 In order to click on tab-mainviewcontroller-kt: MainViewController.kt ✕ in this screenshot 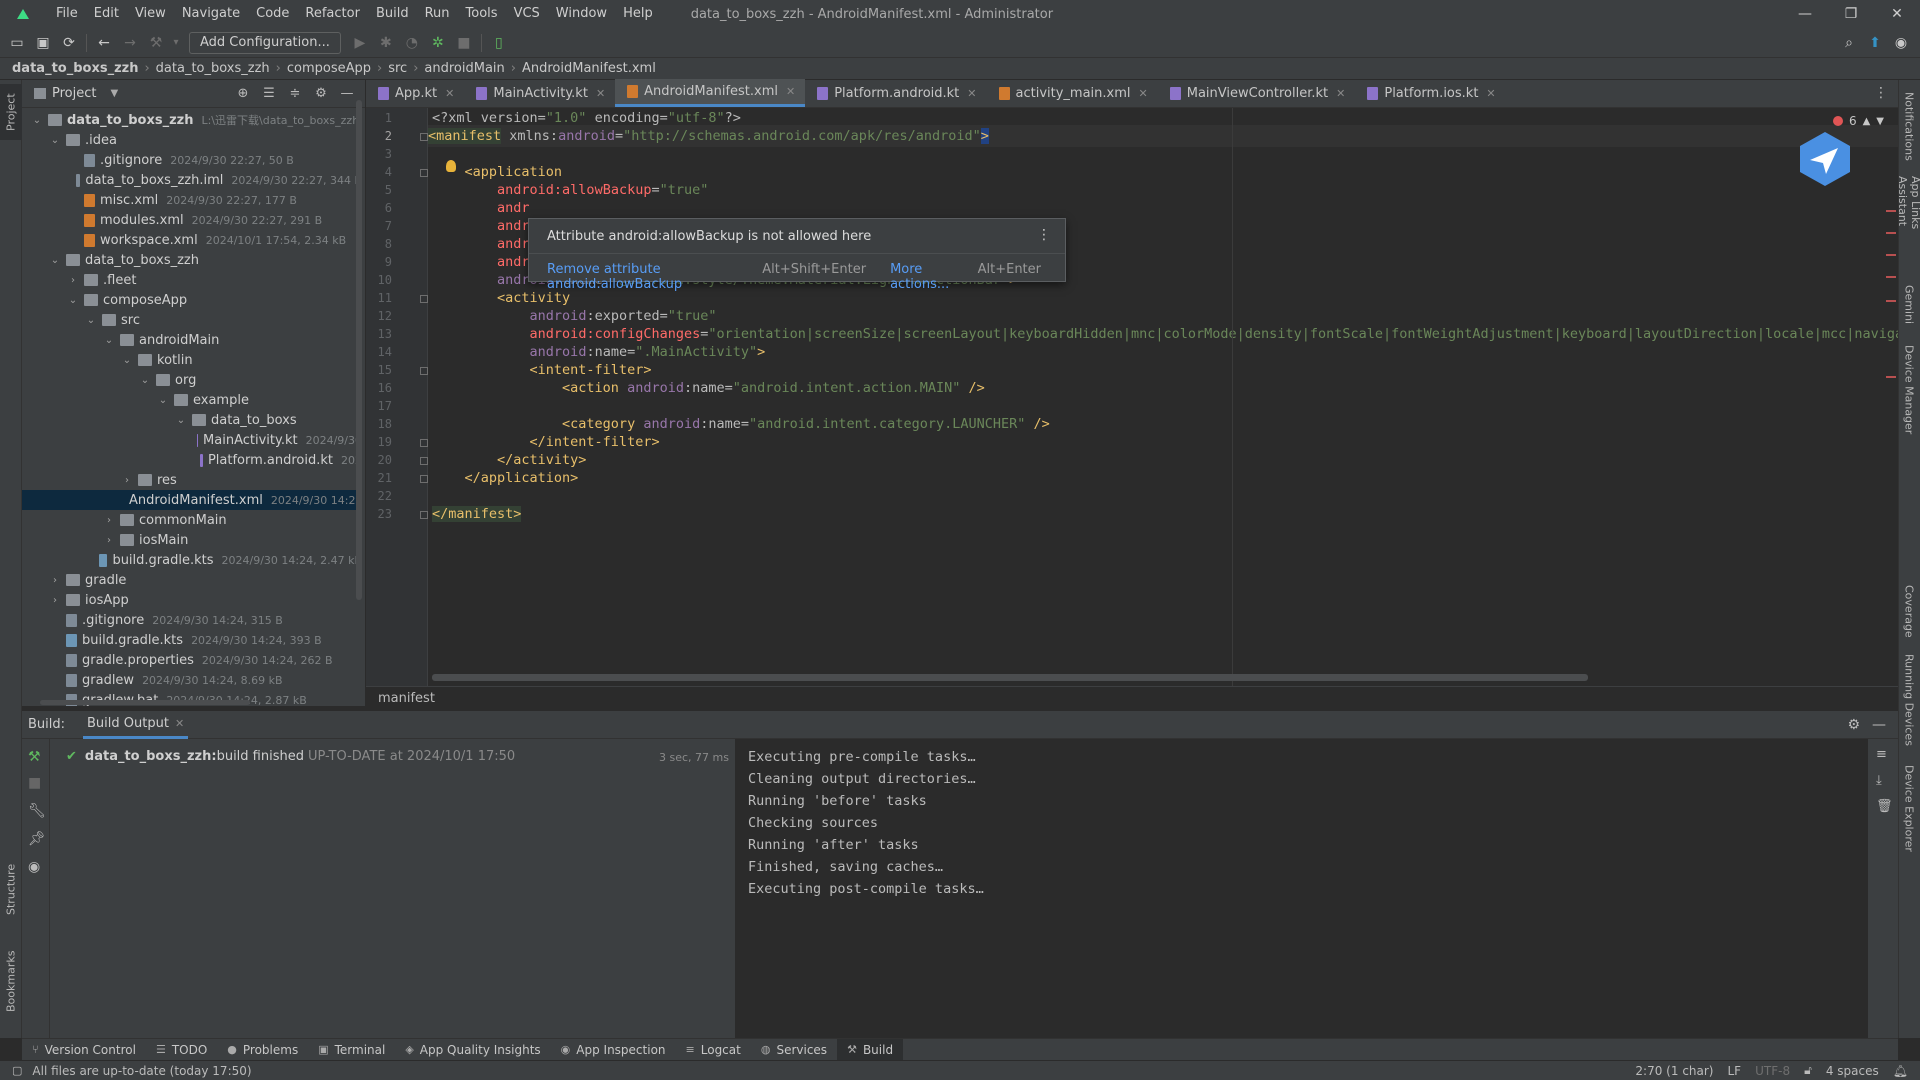, I will do `click(1257, 93)`.